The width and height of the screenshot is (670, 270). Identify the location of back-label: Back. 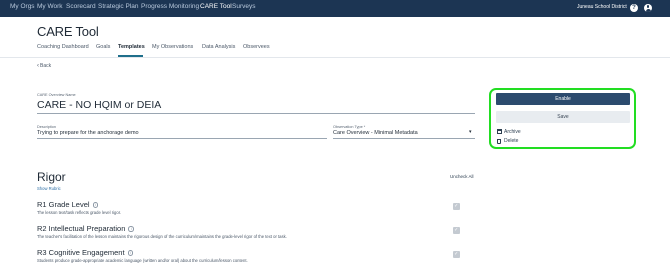
(46, 66).